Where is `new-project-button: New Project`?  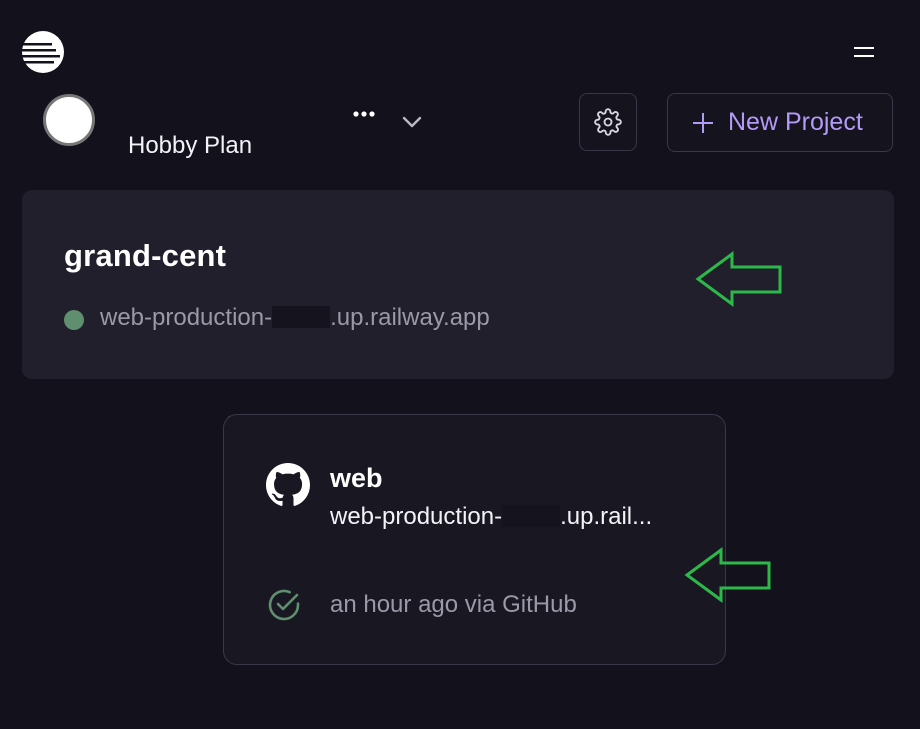 new-project-button: New Project is located at coordinates (780, 122).